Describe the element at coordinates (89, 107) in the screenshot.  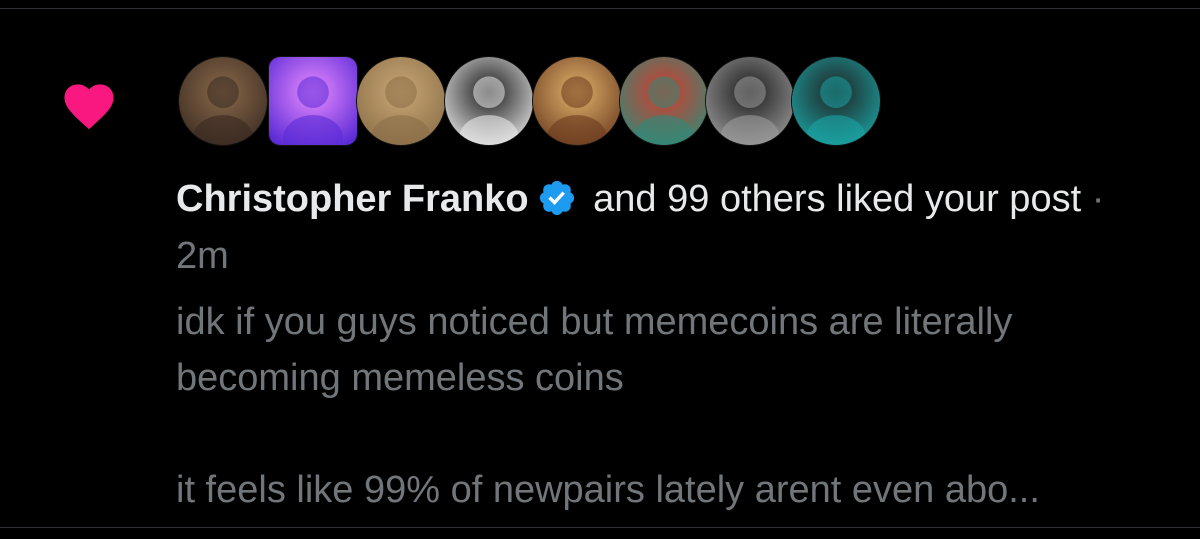
I see `heart-icon` at that location.